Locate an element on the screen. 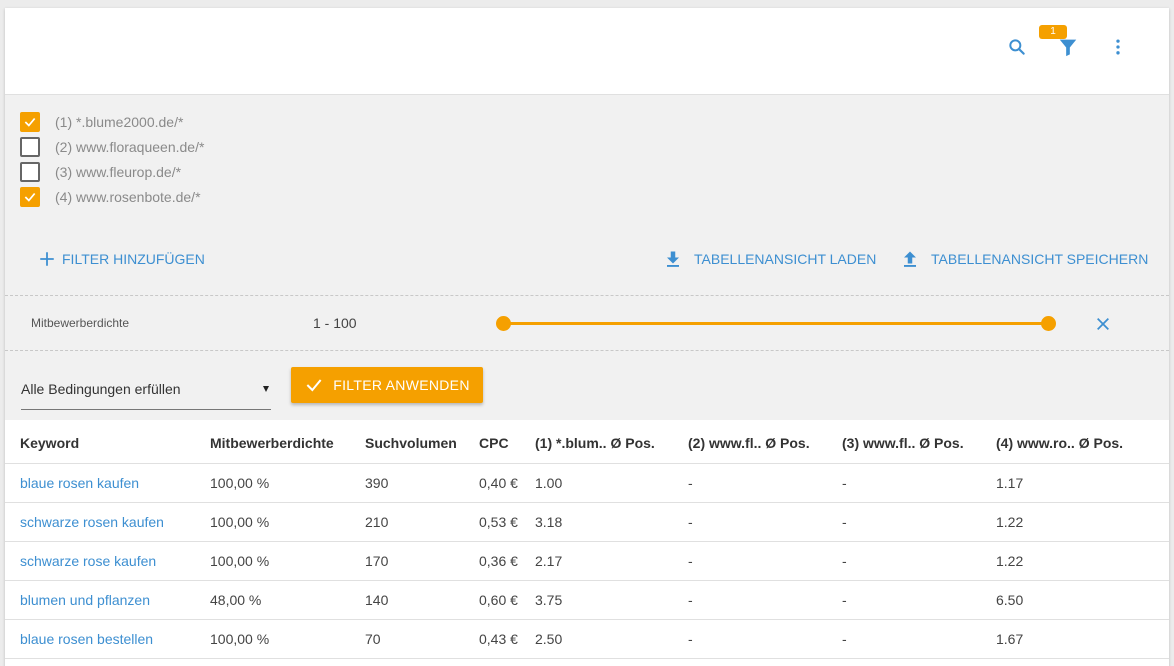 The height and width of the screenshot is (666, 1174). domain-label: (4) www.rosenbote.de/* is located at coordinates (128, 197).